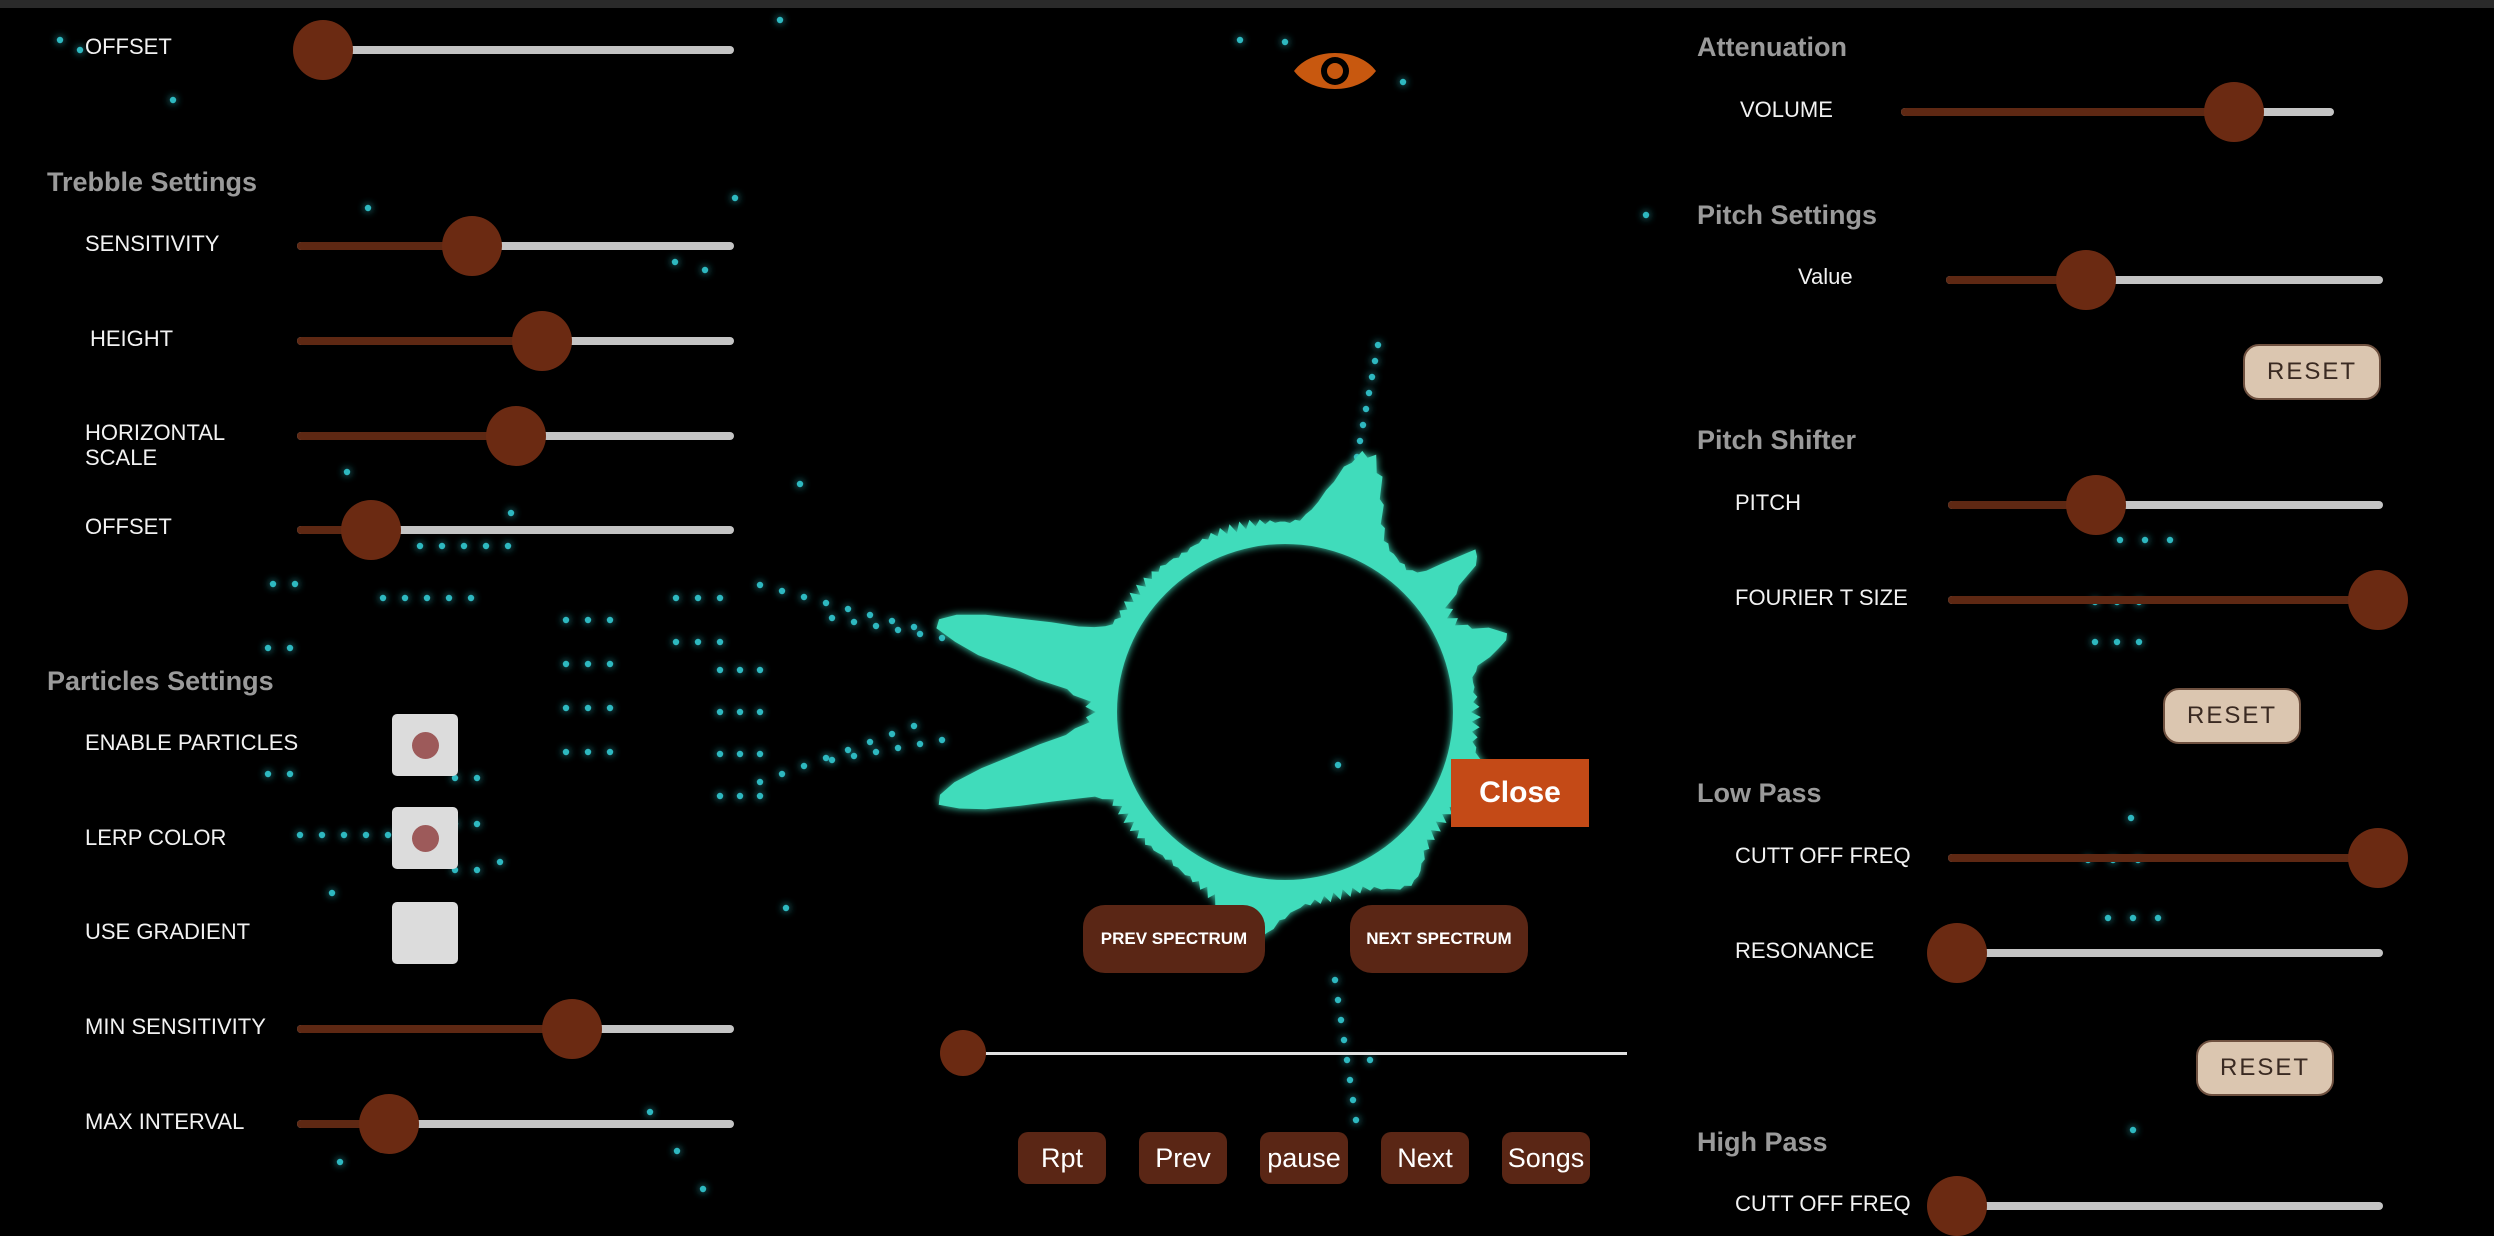 This screenshot has height=1236, width=2494. I want to click on prev-spectrum-button: PREV SPECTRUM, so click(1174, 939).